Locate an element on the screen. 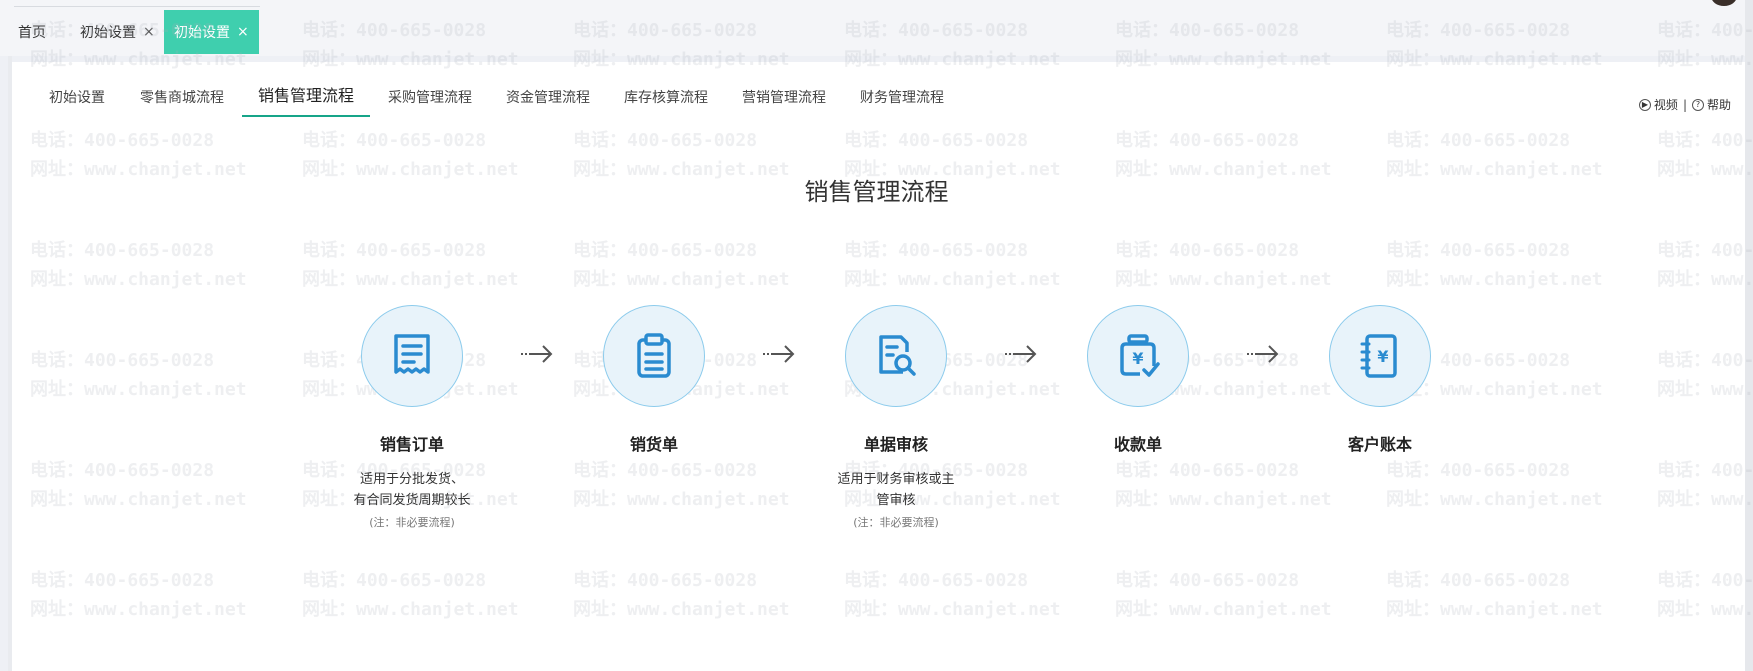  flow-step-sales-delivery: 销货单 is located at coordinates (654, 380).